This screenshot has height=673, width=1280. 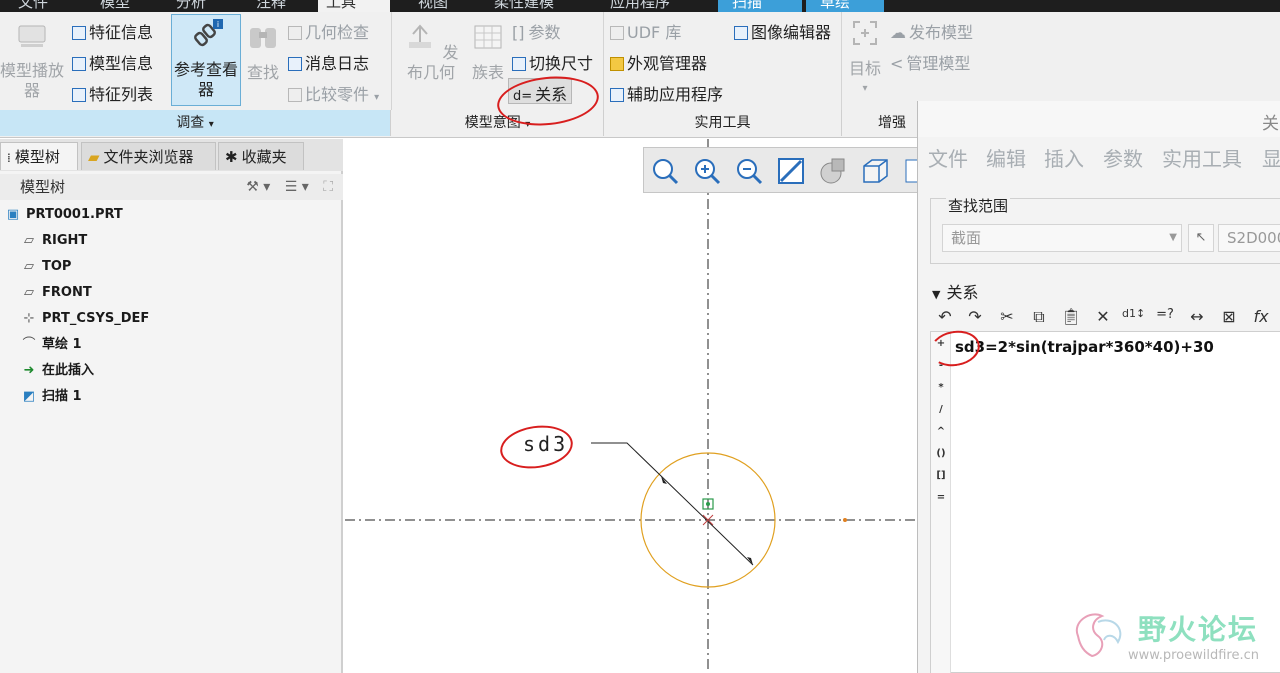 I want to click on select-pointer-icon: ↖, so click(x=1201, y=238).